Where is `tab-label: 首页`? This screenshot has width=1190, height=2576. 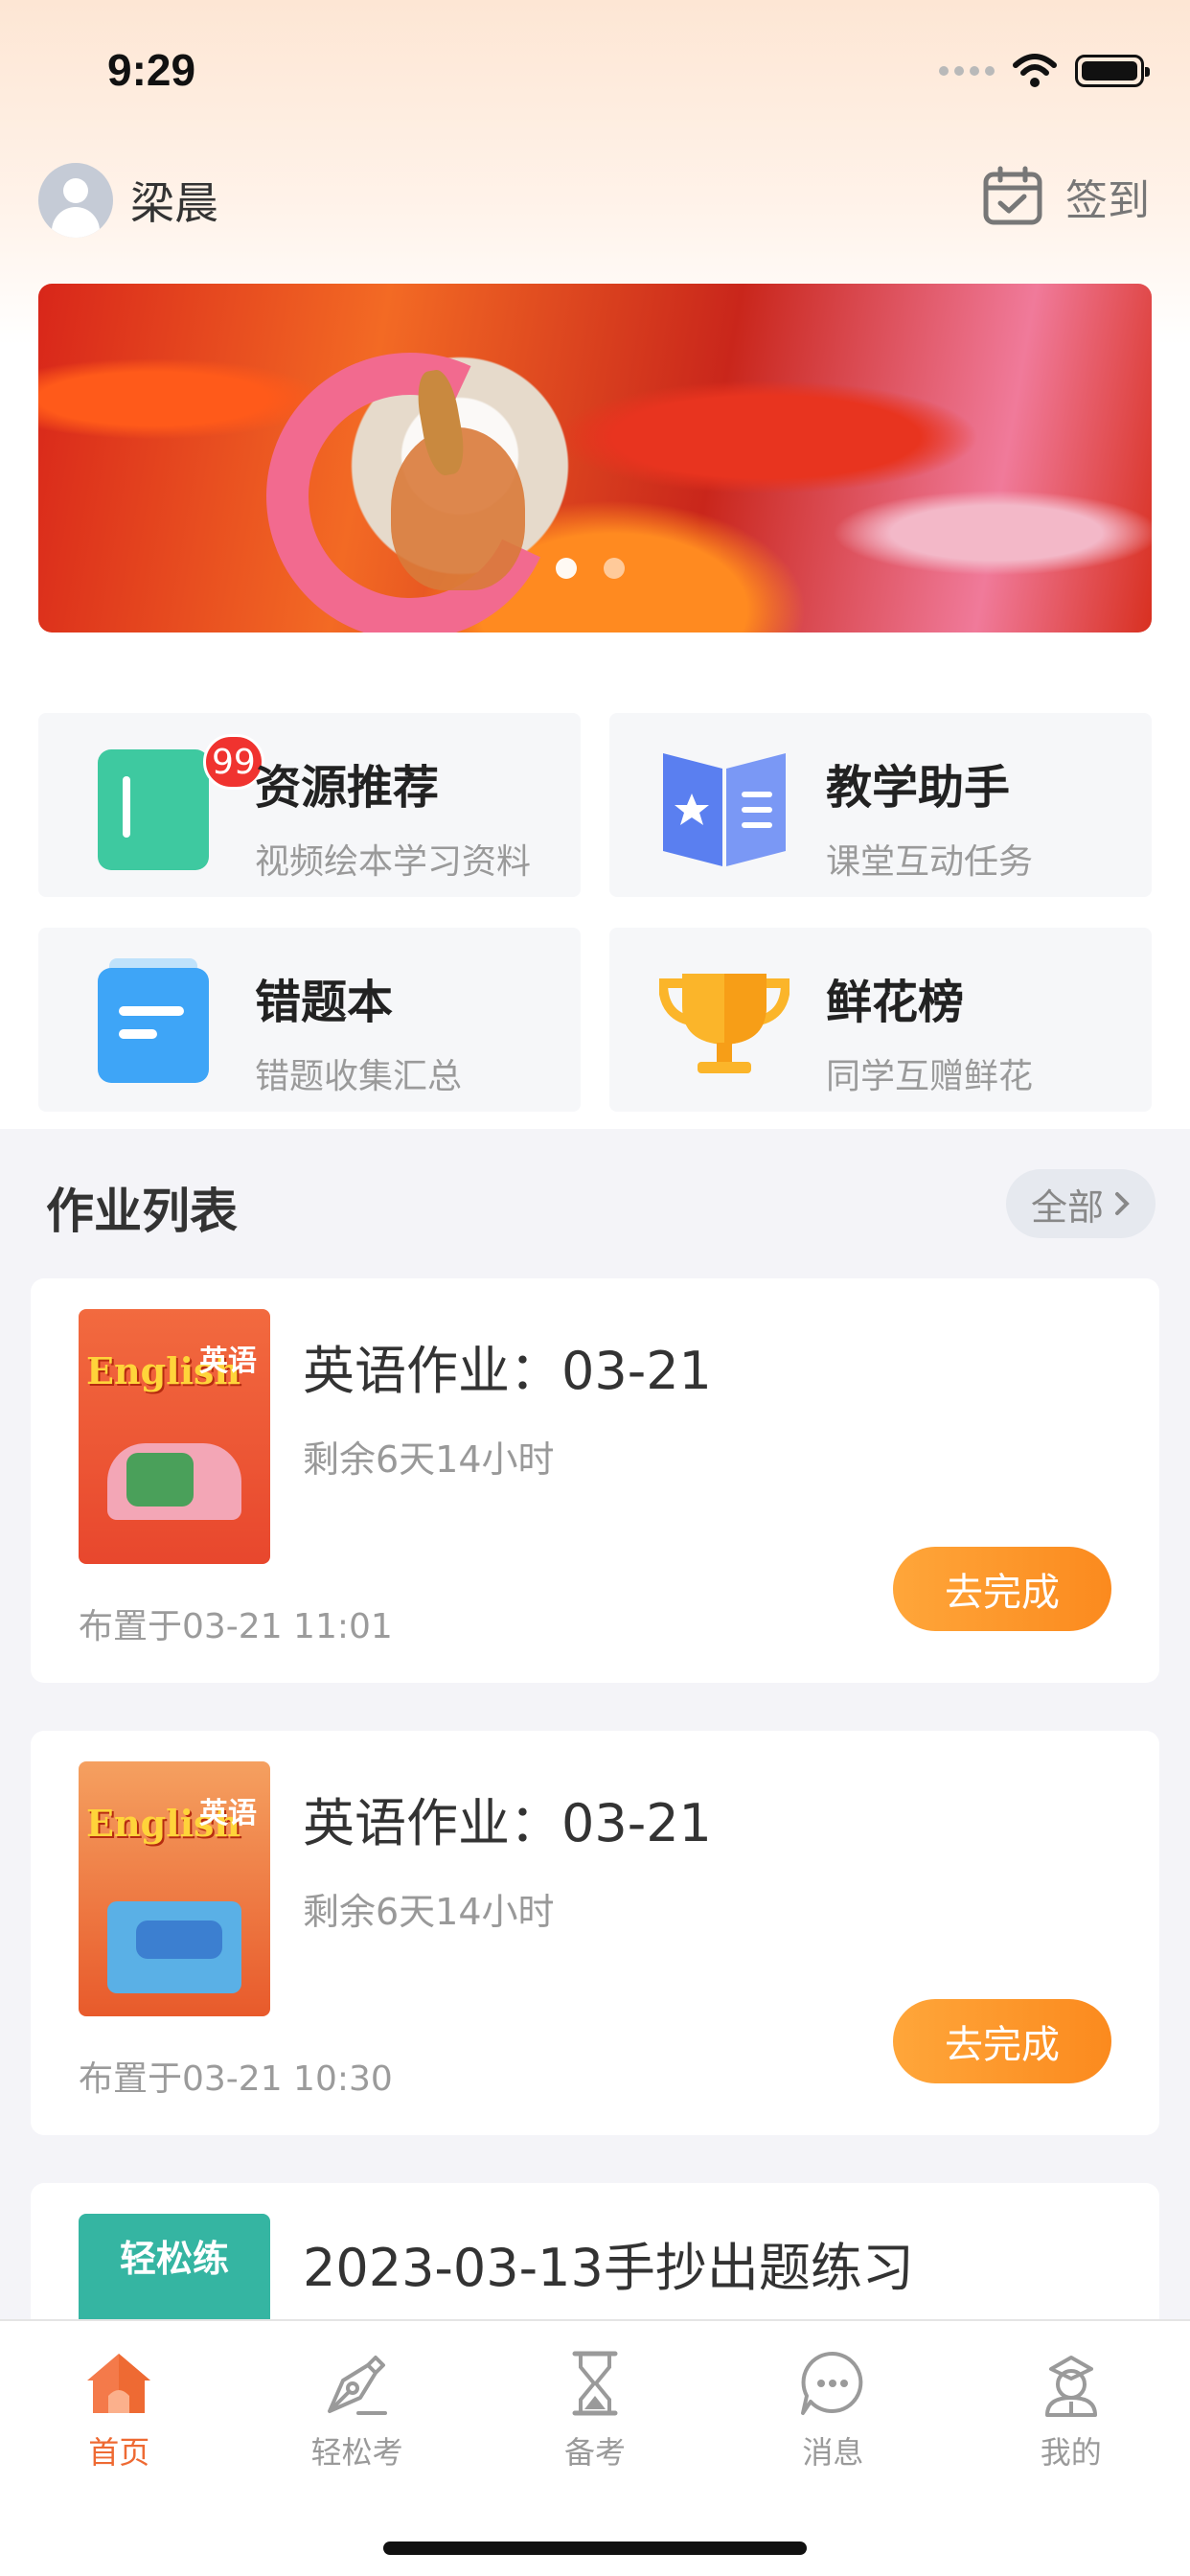 tab-label: 首页 is located at coordinates (119, 2452).